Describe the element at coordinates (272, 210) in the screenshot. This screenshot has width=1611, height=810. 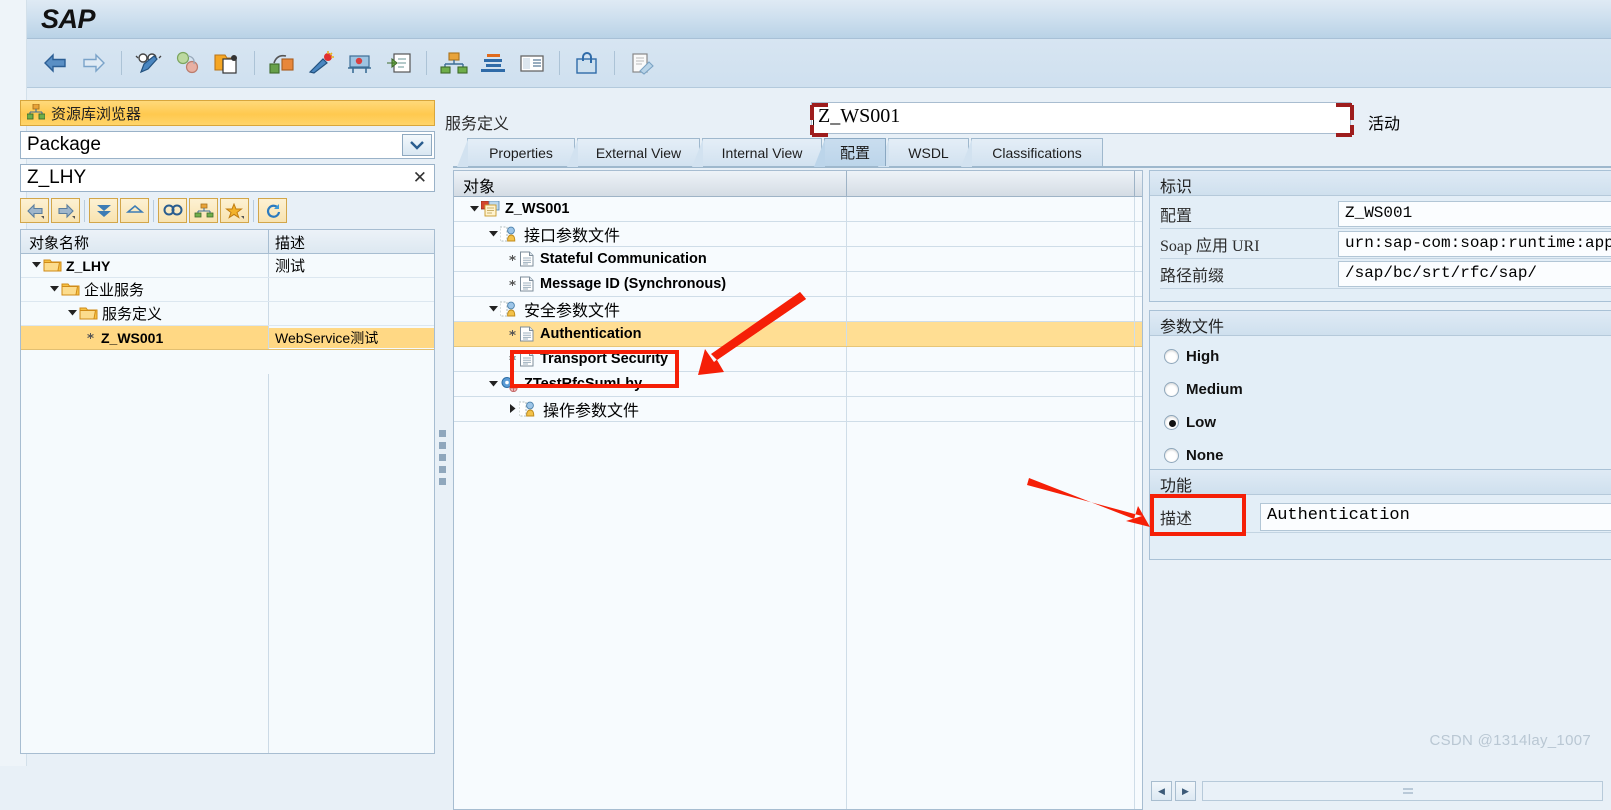
I see `refresh-icon` at that location.